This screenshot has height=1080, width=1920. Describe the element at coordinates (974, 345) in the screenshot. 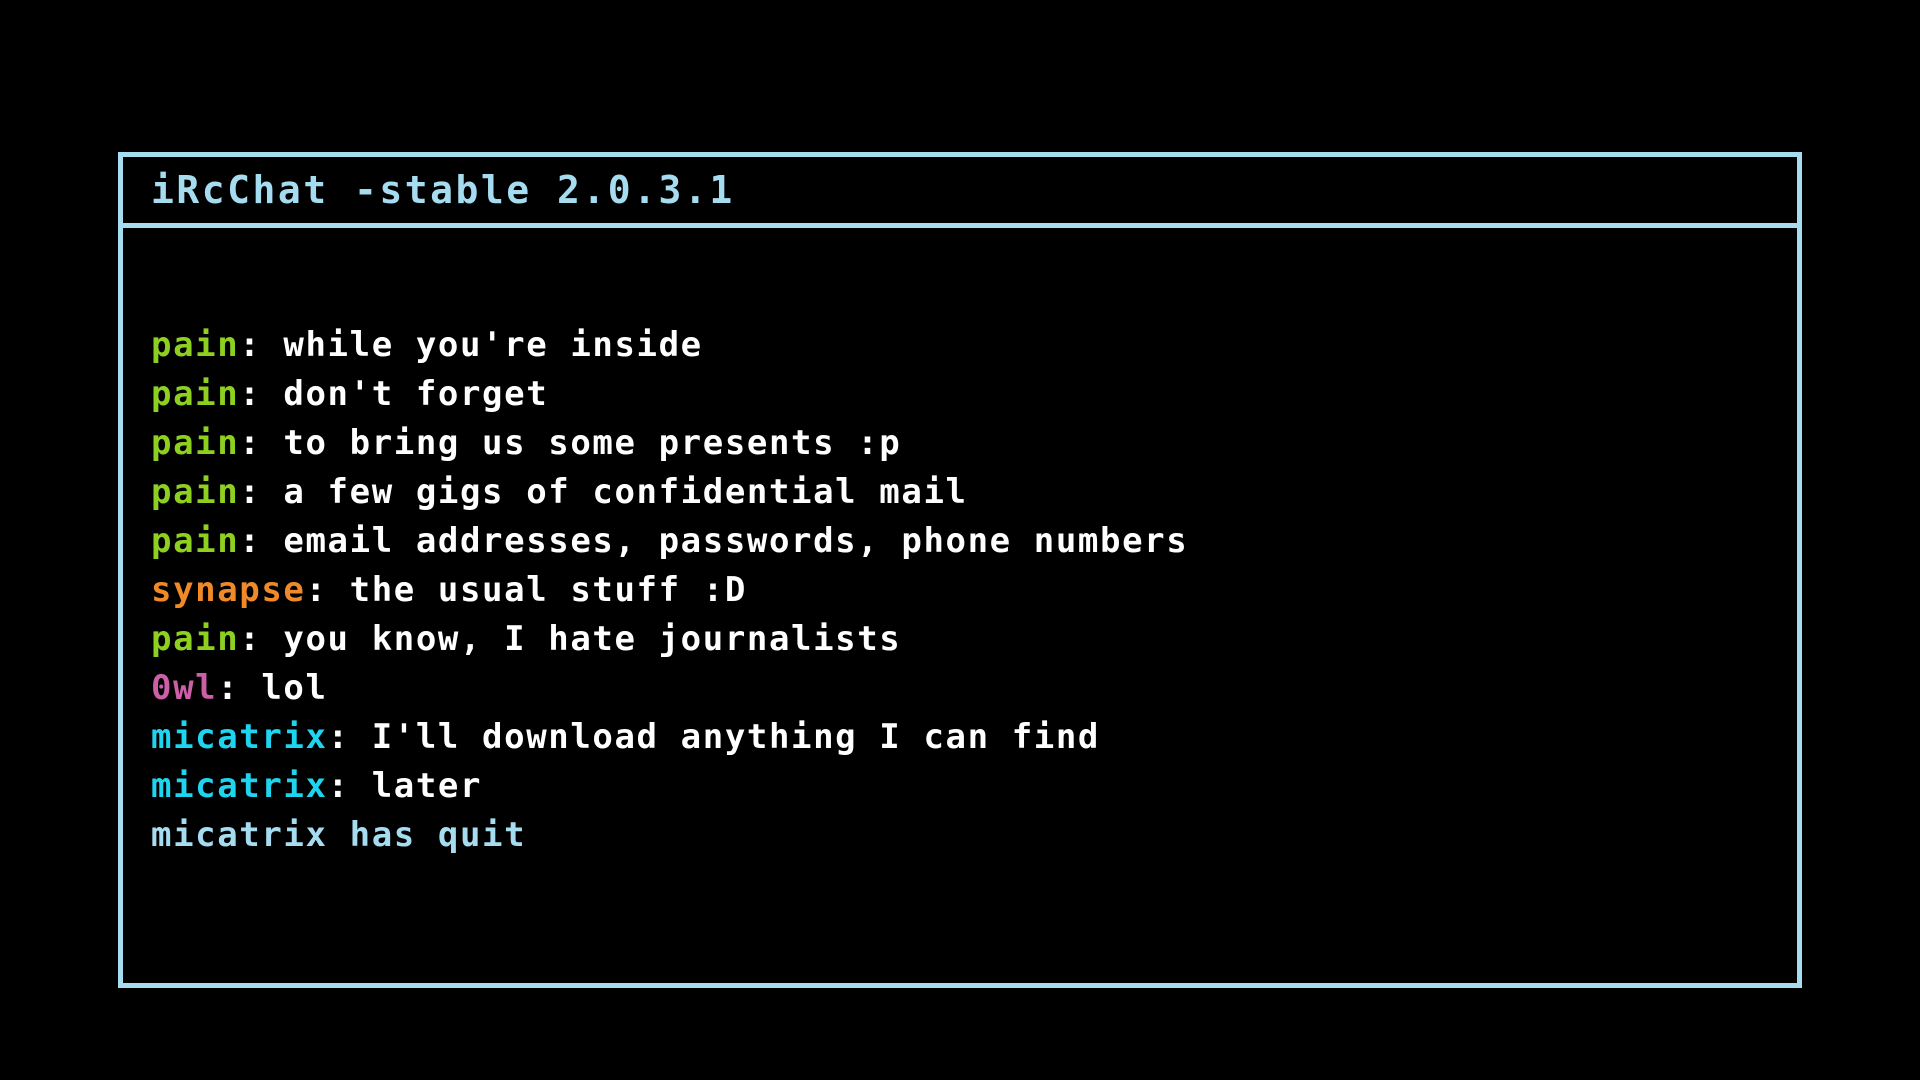

I see `chat-message-line: pain: while you're inside` at that location.